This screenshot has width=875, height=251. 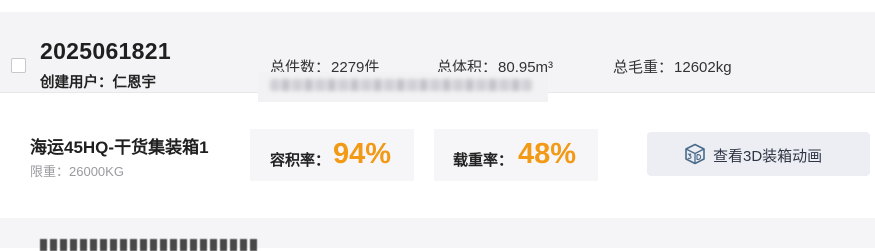 I want to click on weight-limit: 限重：26000KG, so click(x=77, y=170).